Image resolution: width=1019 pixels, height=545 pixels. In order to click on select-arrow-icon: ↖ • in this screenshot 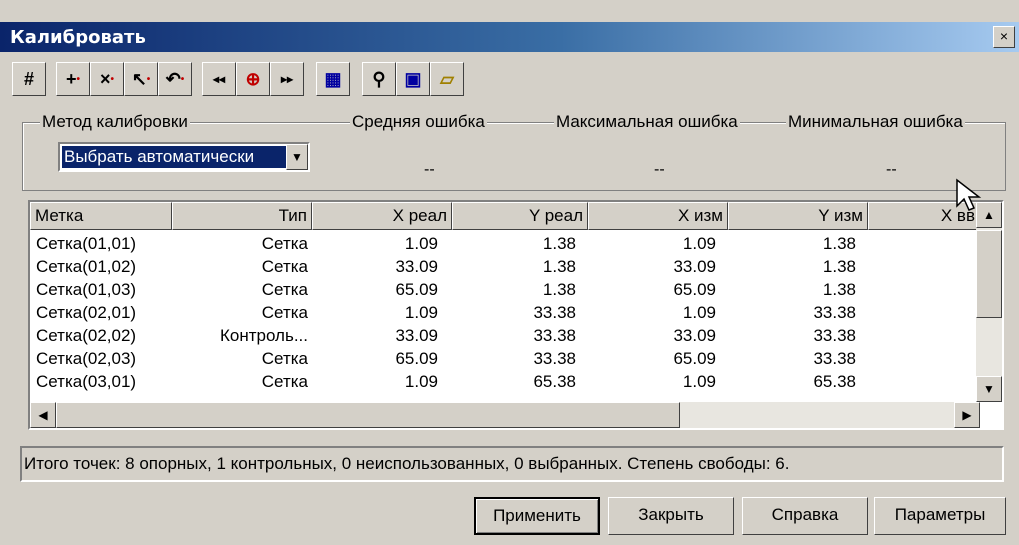, I will do `click(141, 79)`.